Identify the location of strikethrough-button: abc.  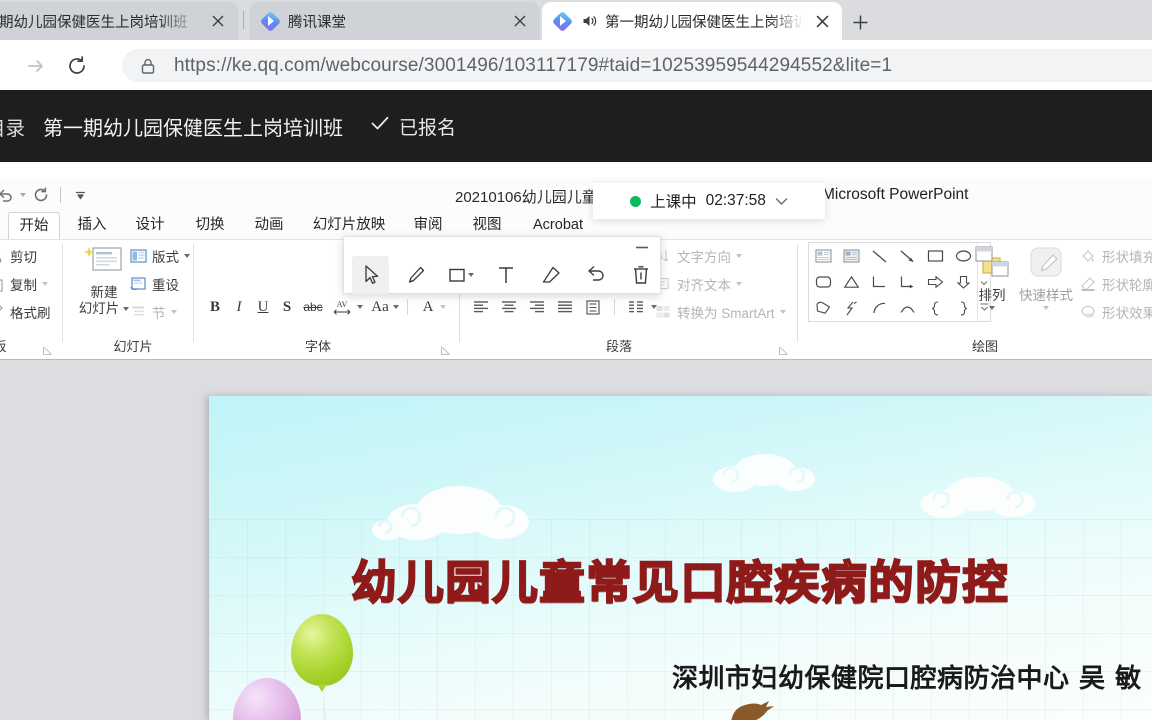
(313, 307).